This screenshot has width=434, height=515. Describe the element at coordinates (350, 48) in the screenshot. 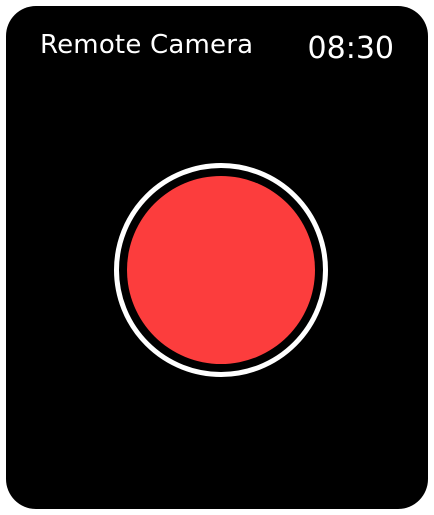

I see `clock-time: 08:30` at that location.